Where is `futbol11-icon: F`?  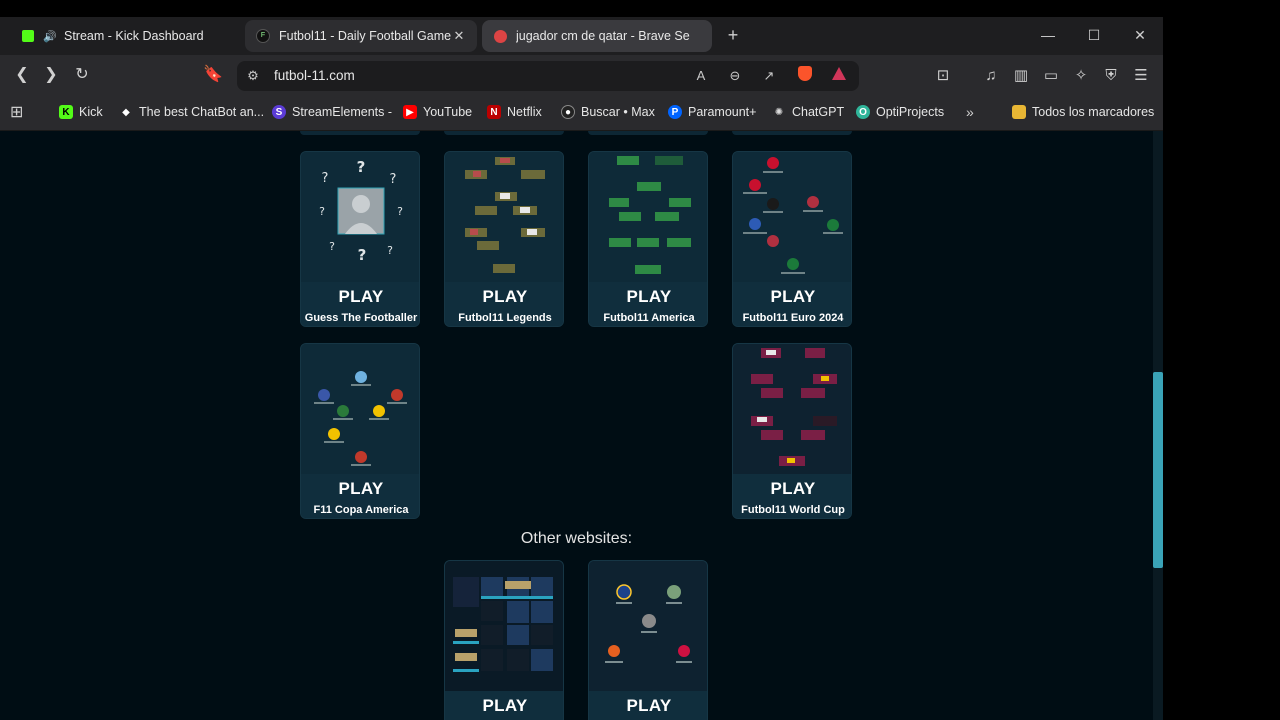
futbol11-icon: F is located at coordinates (263, 36).